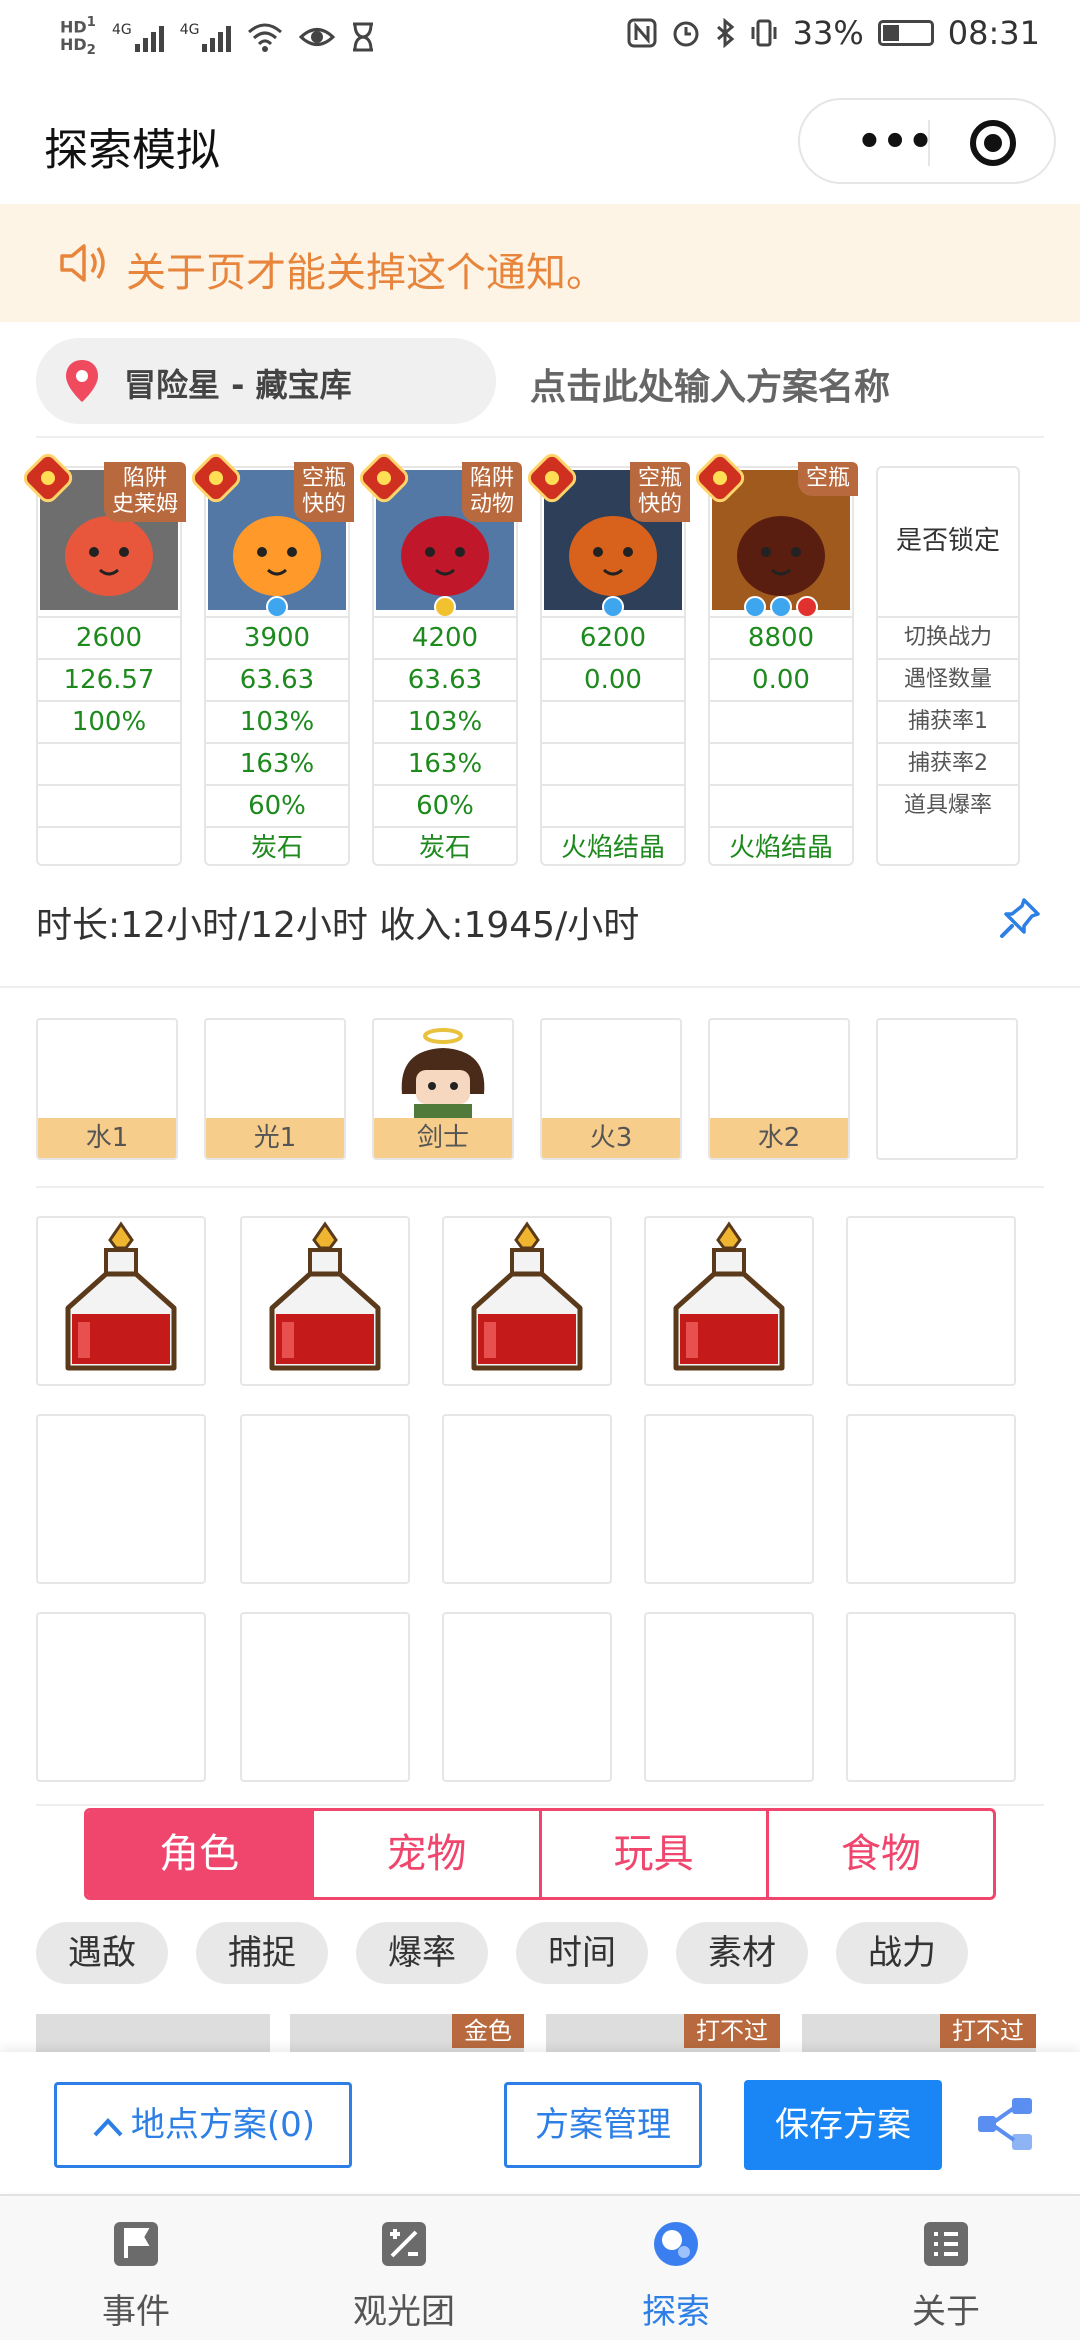 The image size is (1080, 2340). I want to click on tab-food: 食物, so click(879, 1854).